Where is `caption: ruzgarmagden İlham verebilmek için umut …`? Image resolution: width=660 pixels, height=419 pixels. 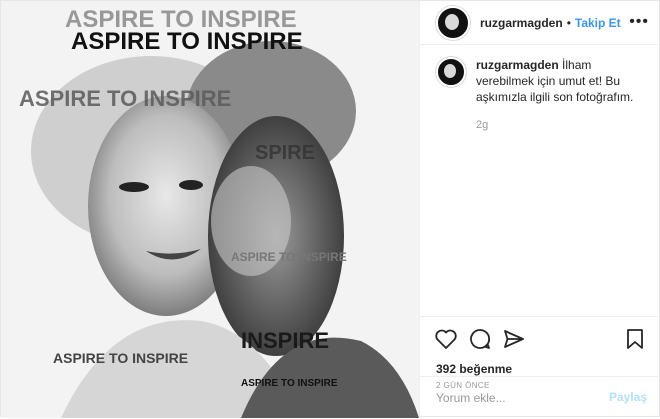 caption: ruzgarmagden İlham verebilmek için umut … is located at coordinates (542, 95).